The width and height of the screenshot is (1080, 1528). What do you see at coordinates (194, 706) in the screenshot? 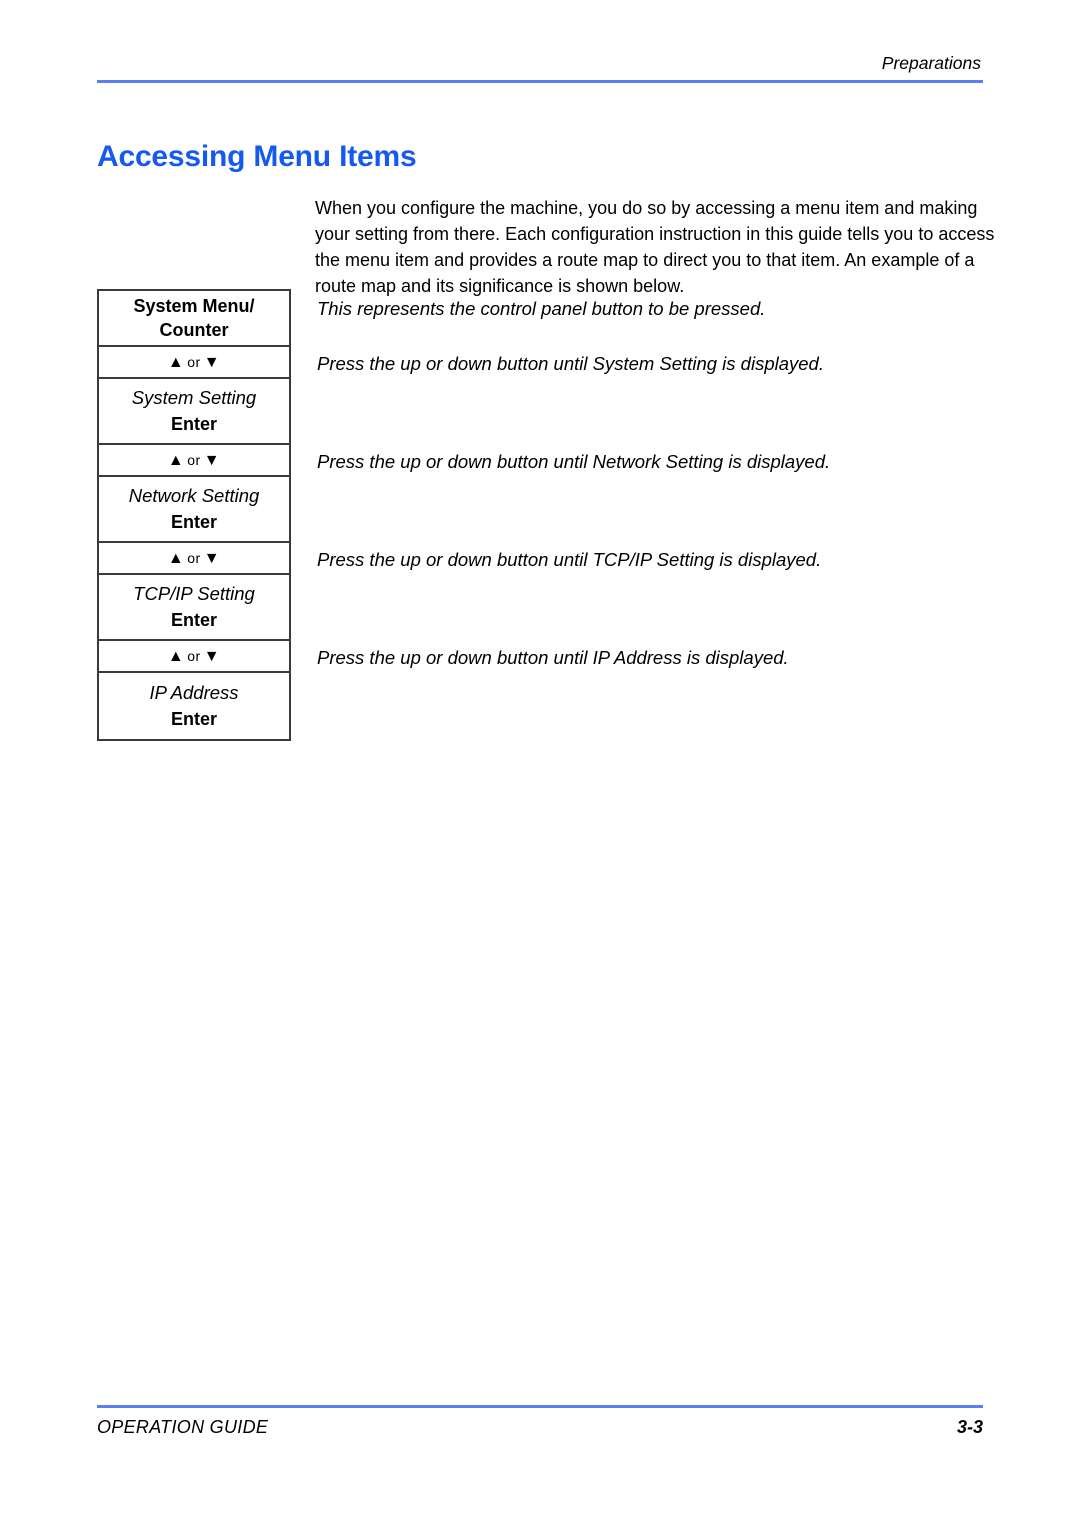
I see `route-row-ip-address: IP Address Enter` at bounding box center [194, 706].